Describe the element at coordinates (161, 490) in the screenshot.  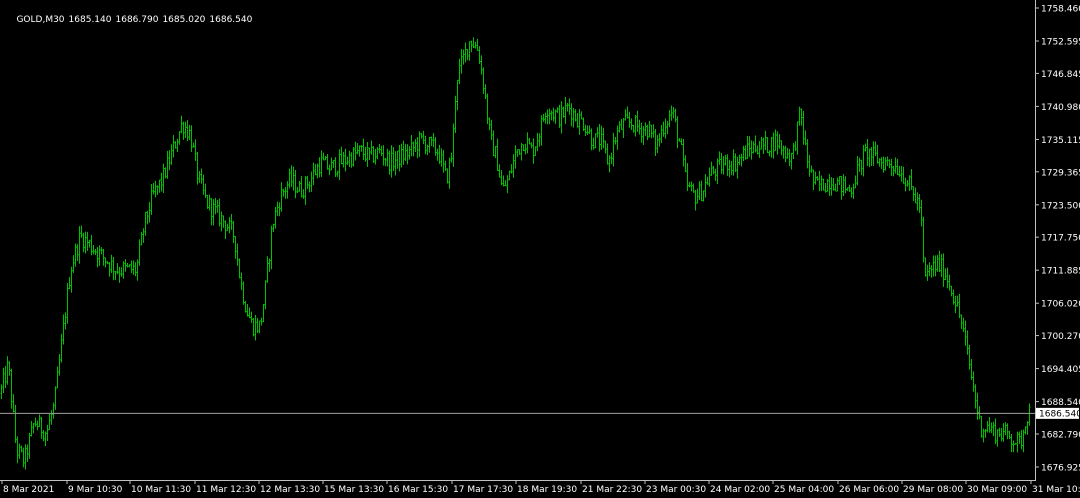
I see `time-tick-label: 10 Mar 11:30` at that location.